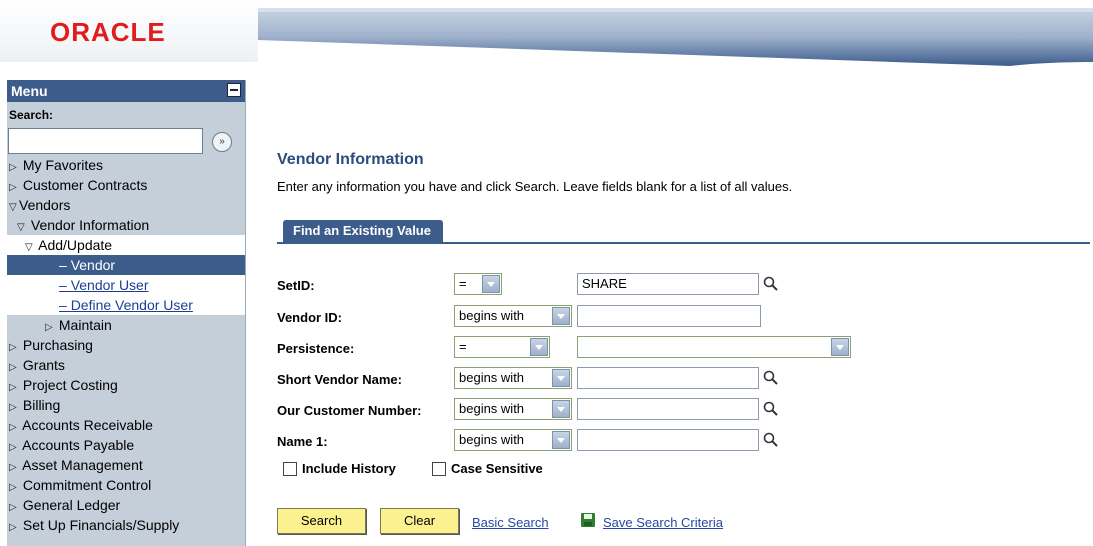 The width and height of the screenshot is (1093, 546). Describe the element at coordinates (492, 439) in the screenshot. I see `name-1-operator-value: begins with` at that location.